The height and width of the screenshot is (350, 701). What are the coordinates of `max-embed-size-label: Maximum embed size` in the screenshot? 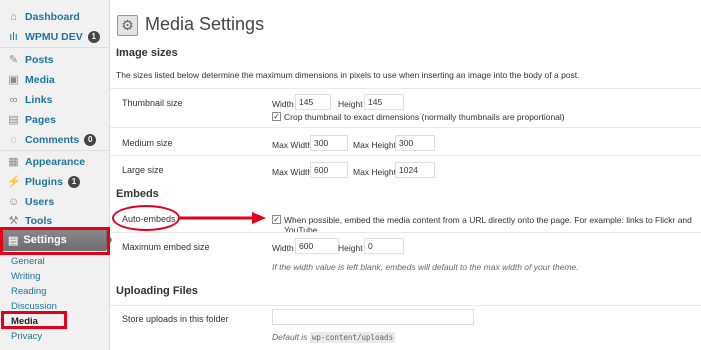 It's located at (166, 247).